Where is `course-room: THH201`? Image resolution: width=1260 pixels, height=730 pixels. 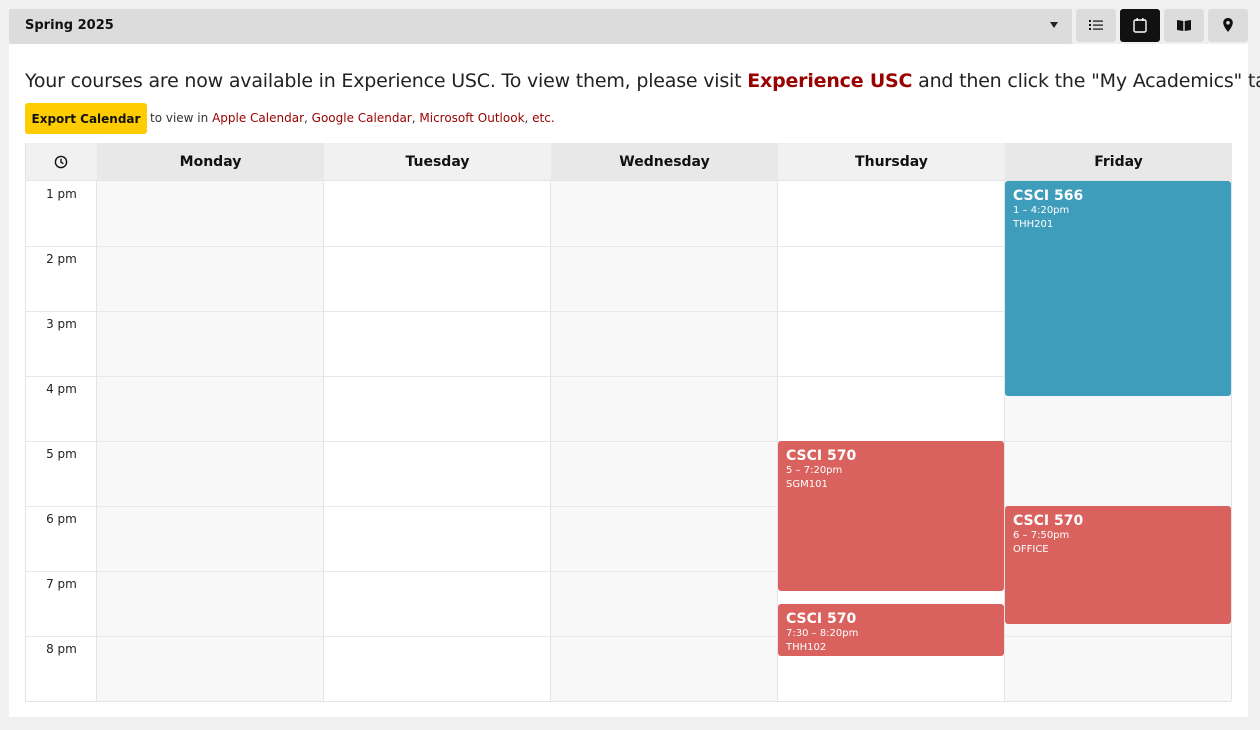 course-room: THH201 is located at coordinates (1033, 224).